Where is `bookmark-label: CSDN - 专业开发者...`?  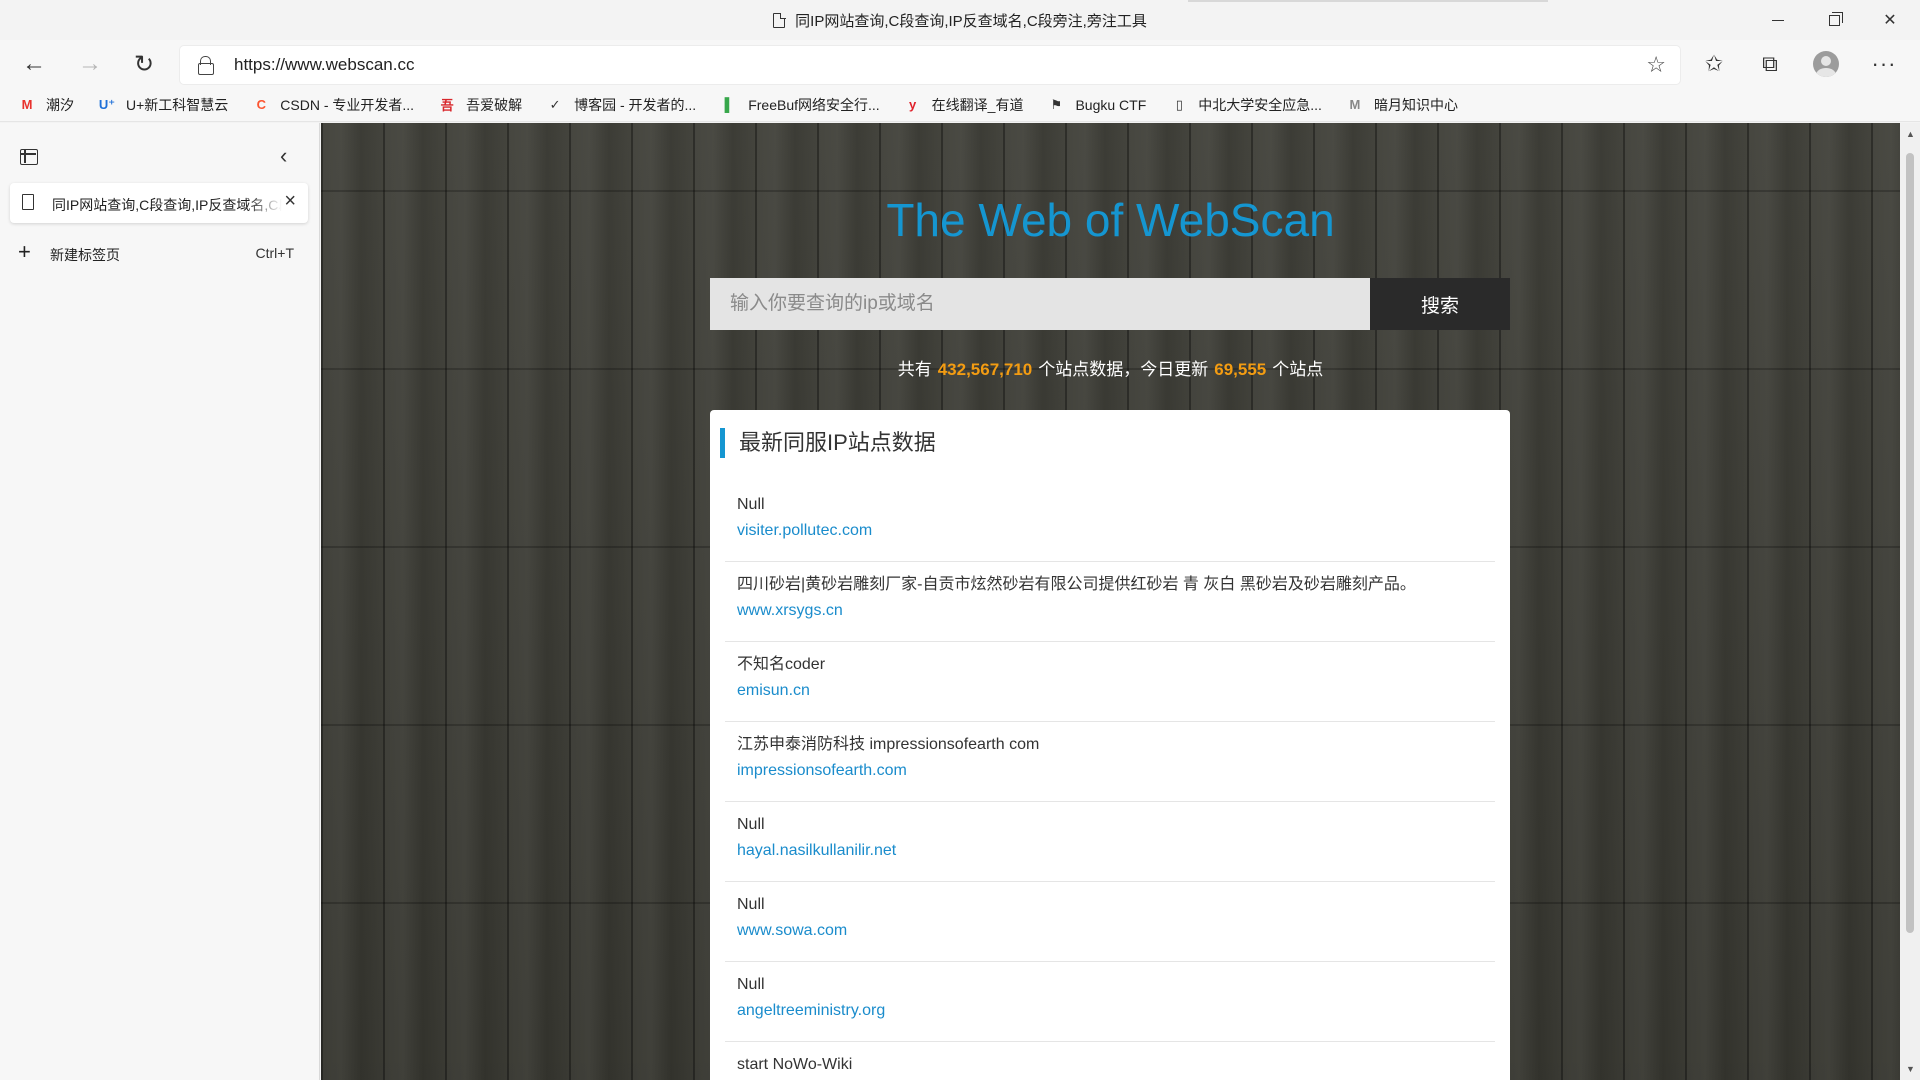
bookmark-label: CSDN - 专业开发者... is located at coordinates (347, 104).